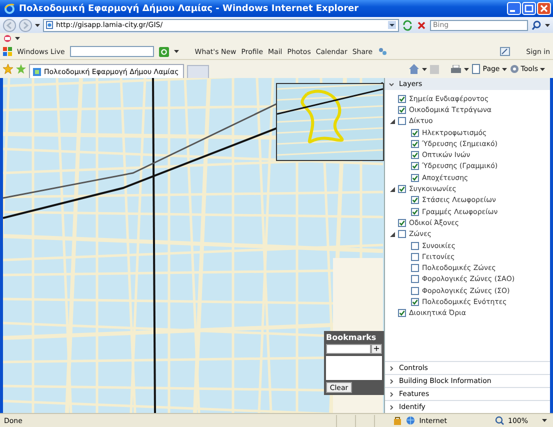 This screenshot has height=427, width=553. What do you see at coordinates (352, 337) in the screenshot?
I see `widget-title: Bookmarks` at bounding box center [352, 337].